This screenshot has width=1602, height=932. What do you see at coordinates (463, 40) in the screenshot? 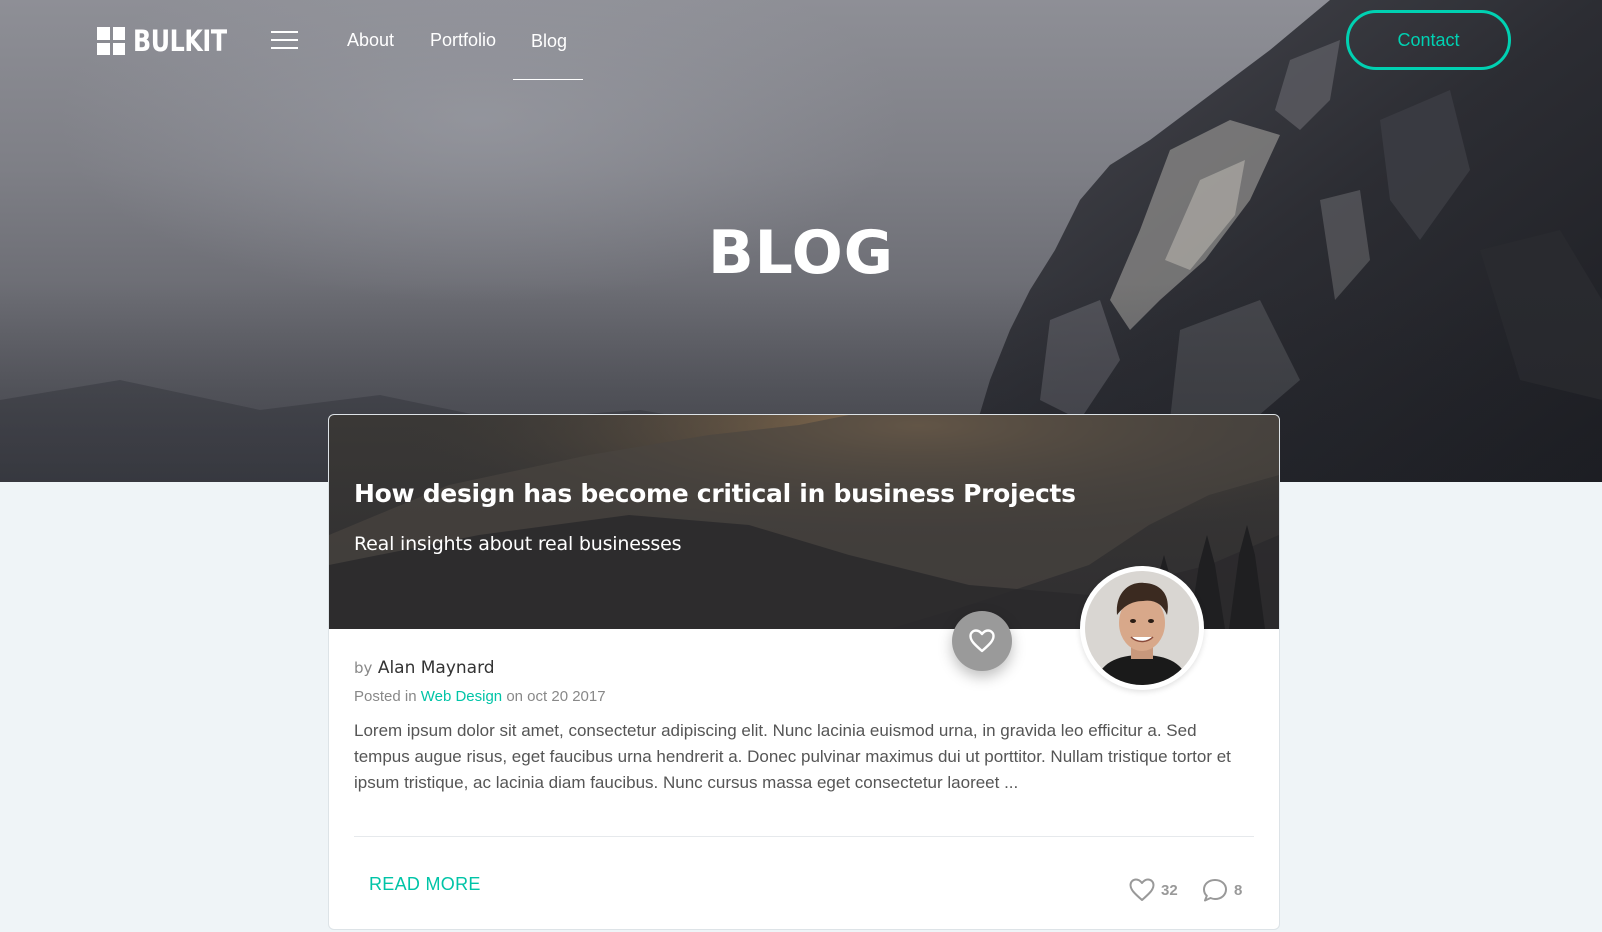
I see `nav-link-portfolio: Portfolio` at bounding box center [463, 40].